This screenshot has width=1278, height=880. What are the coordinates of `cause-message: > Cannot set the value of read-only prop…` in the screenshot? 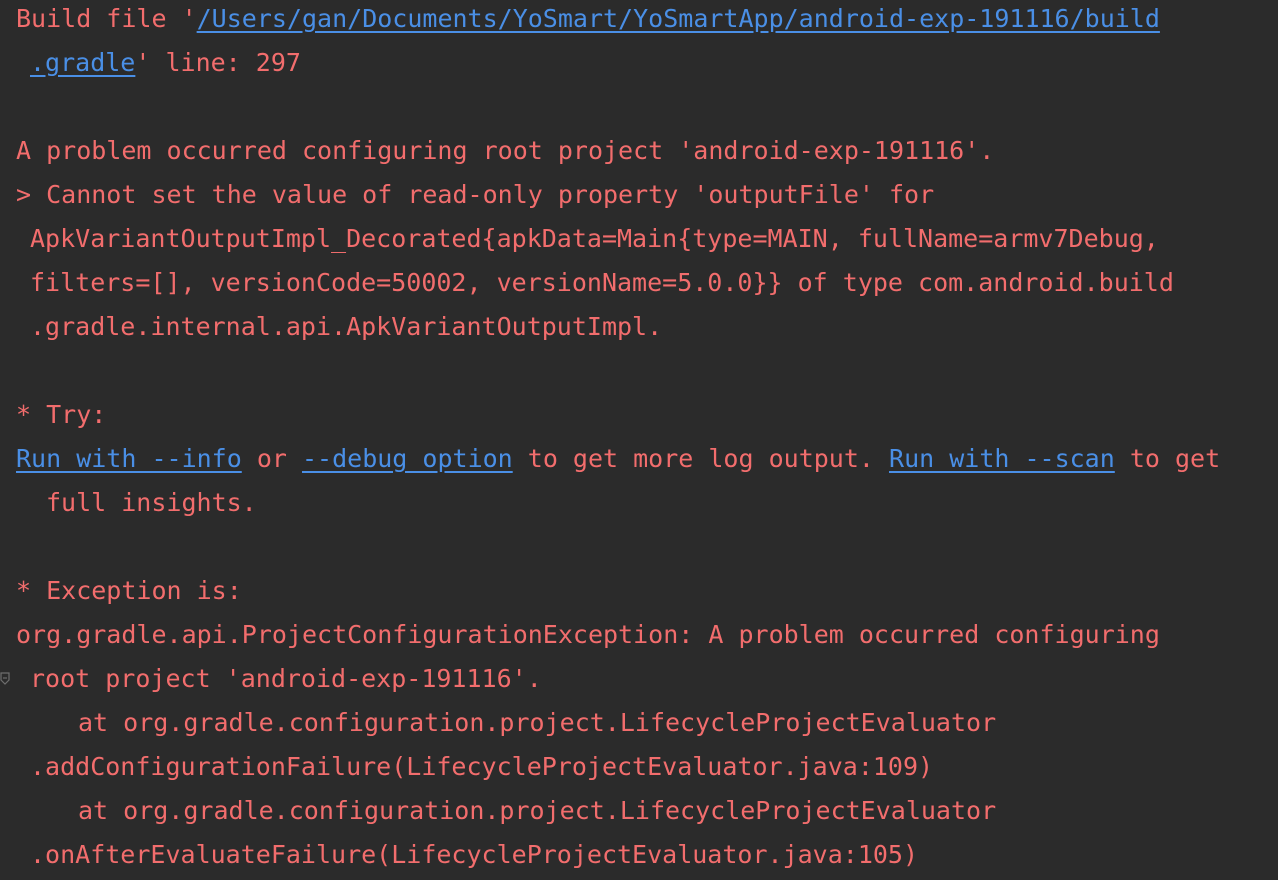 It's located at (475, 194).